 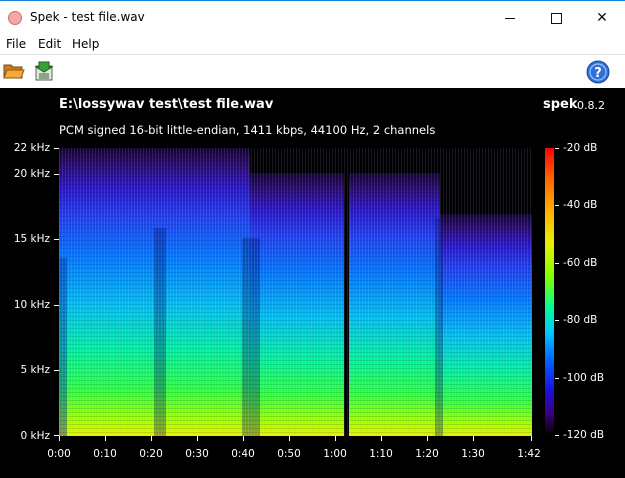 I want to click on time-label: 0:10, so click(x=105, y=454).